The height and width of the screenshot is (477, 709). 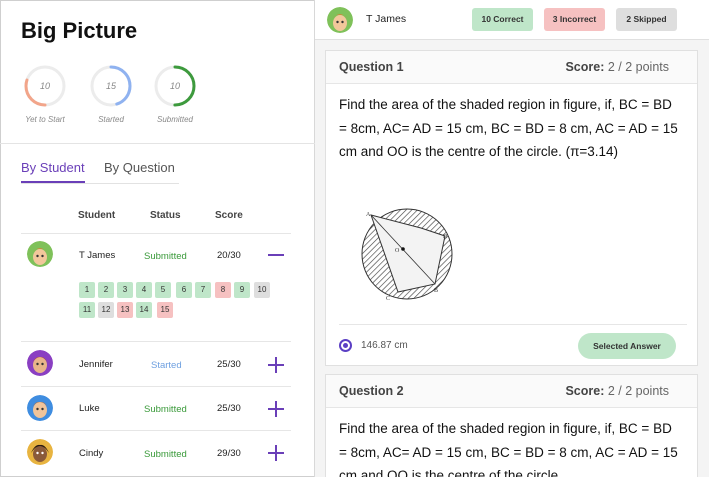 What do you see at coordinates (407, 256) in the screenshot?
I see `geometry-figure: A D B C O` at bounding box center [407, 256].